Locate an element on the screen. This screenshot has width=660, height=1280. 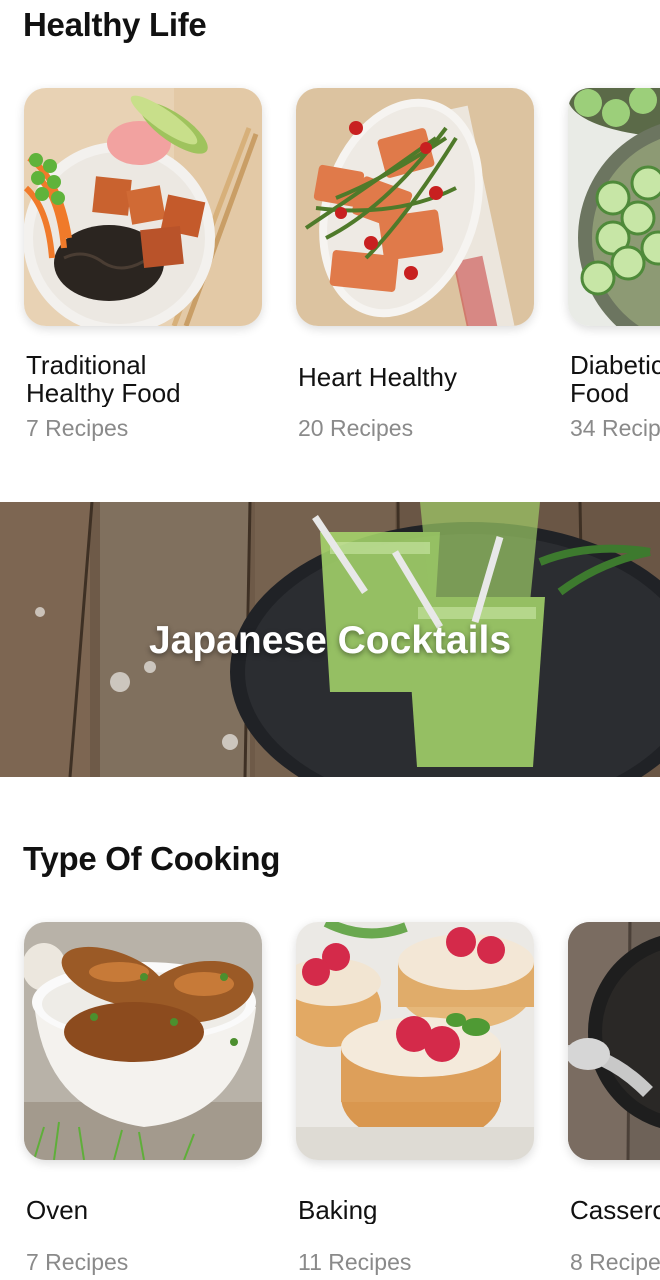
card-image-salmon-platter is located at coordinates (415, 207).